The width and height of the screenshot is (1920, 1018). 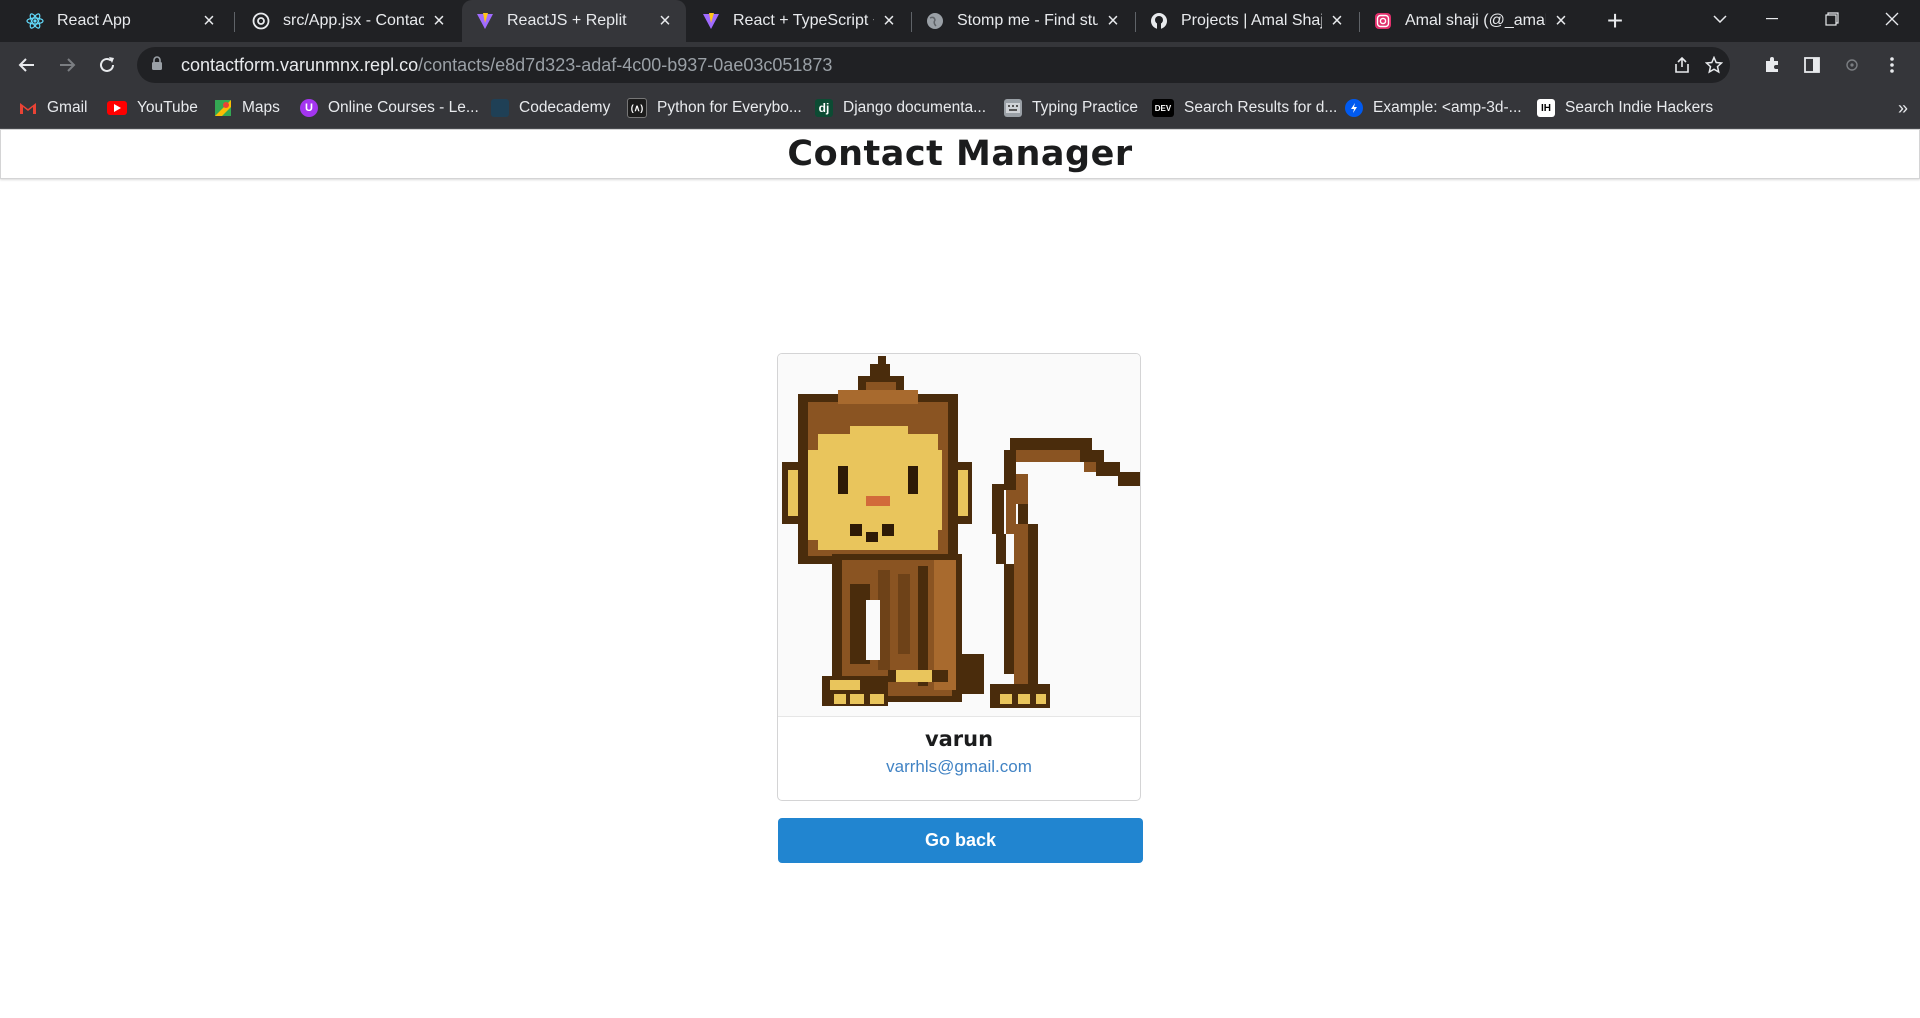 What do you see at coordinates (1832, 19) in the screenshot?
I see `restore-button` at bounding box center [1832, 19].